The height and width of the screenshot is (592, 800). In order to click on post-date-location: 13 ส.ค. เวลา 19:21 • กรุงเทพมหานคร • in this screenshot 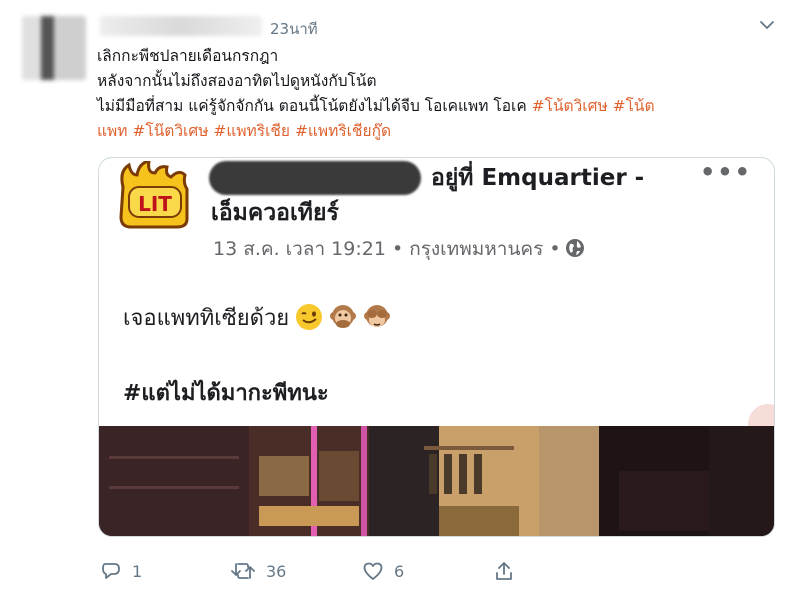, I will do `click(387, 249)`.